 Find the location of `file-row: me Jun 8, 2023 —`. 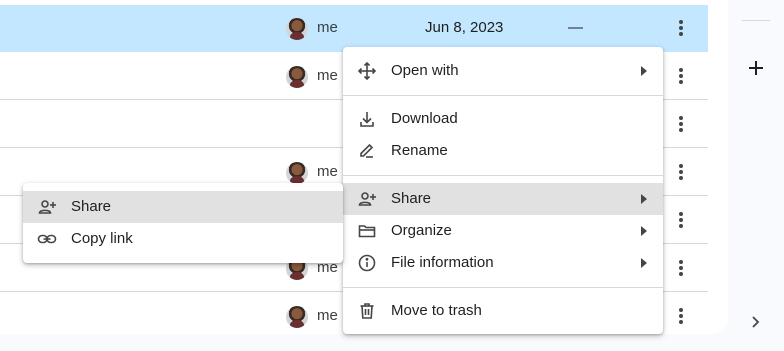

file-row: me Jun 8, 2023 — is located at coordinates (354, 28).